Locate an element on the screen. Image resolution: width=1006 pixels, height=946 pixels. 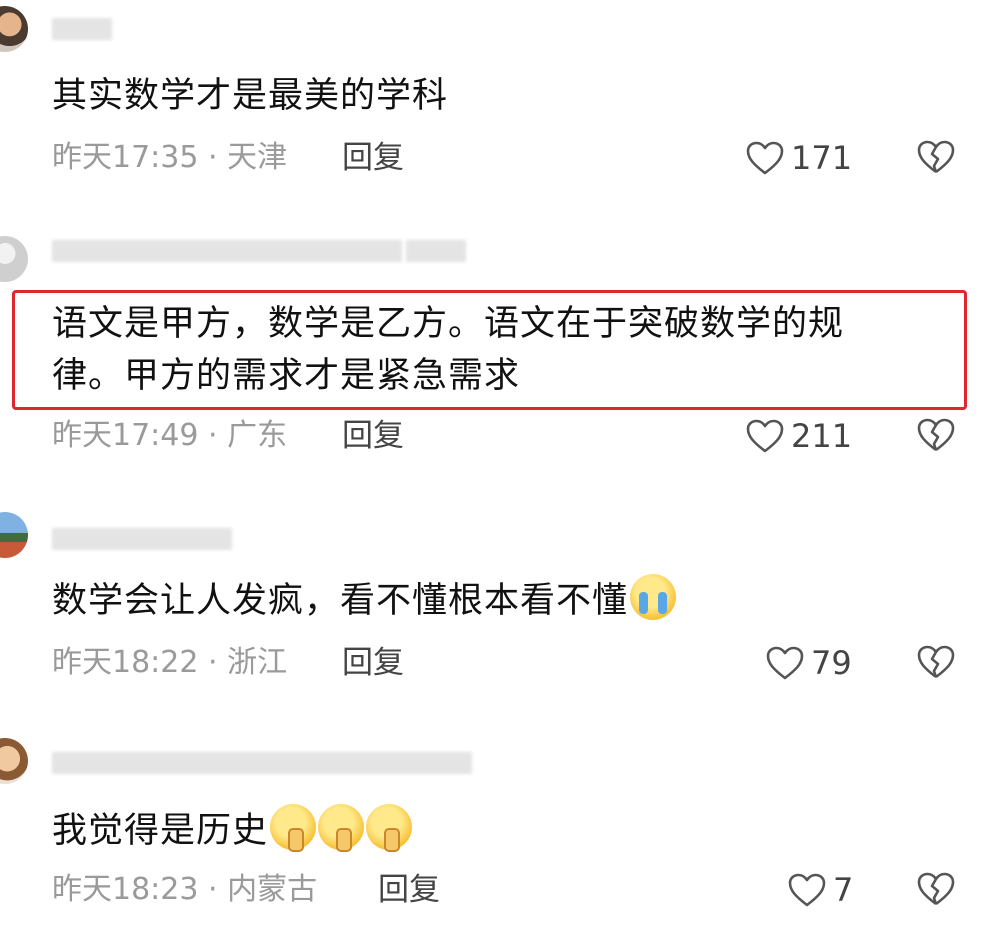
username-blurred is located at coordinates (264, 765).